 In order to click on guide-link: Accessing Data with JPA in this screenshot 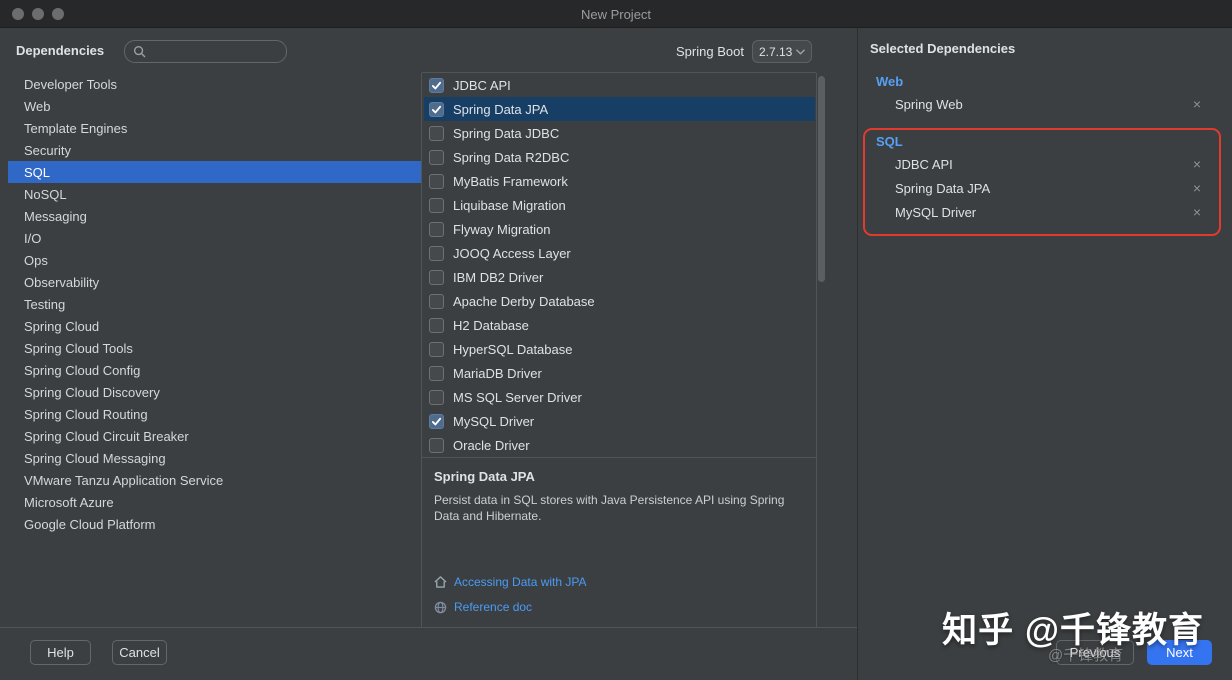, I will do `click(510, 582)`.